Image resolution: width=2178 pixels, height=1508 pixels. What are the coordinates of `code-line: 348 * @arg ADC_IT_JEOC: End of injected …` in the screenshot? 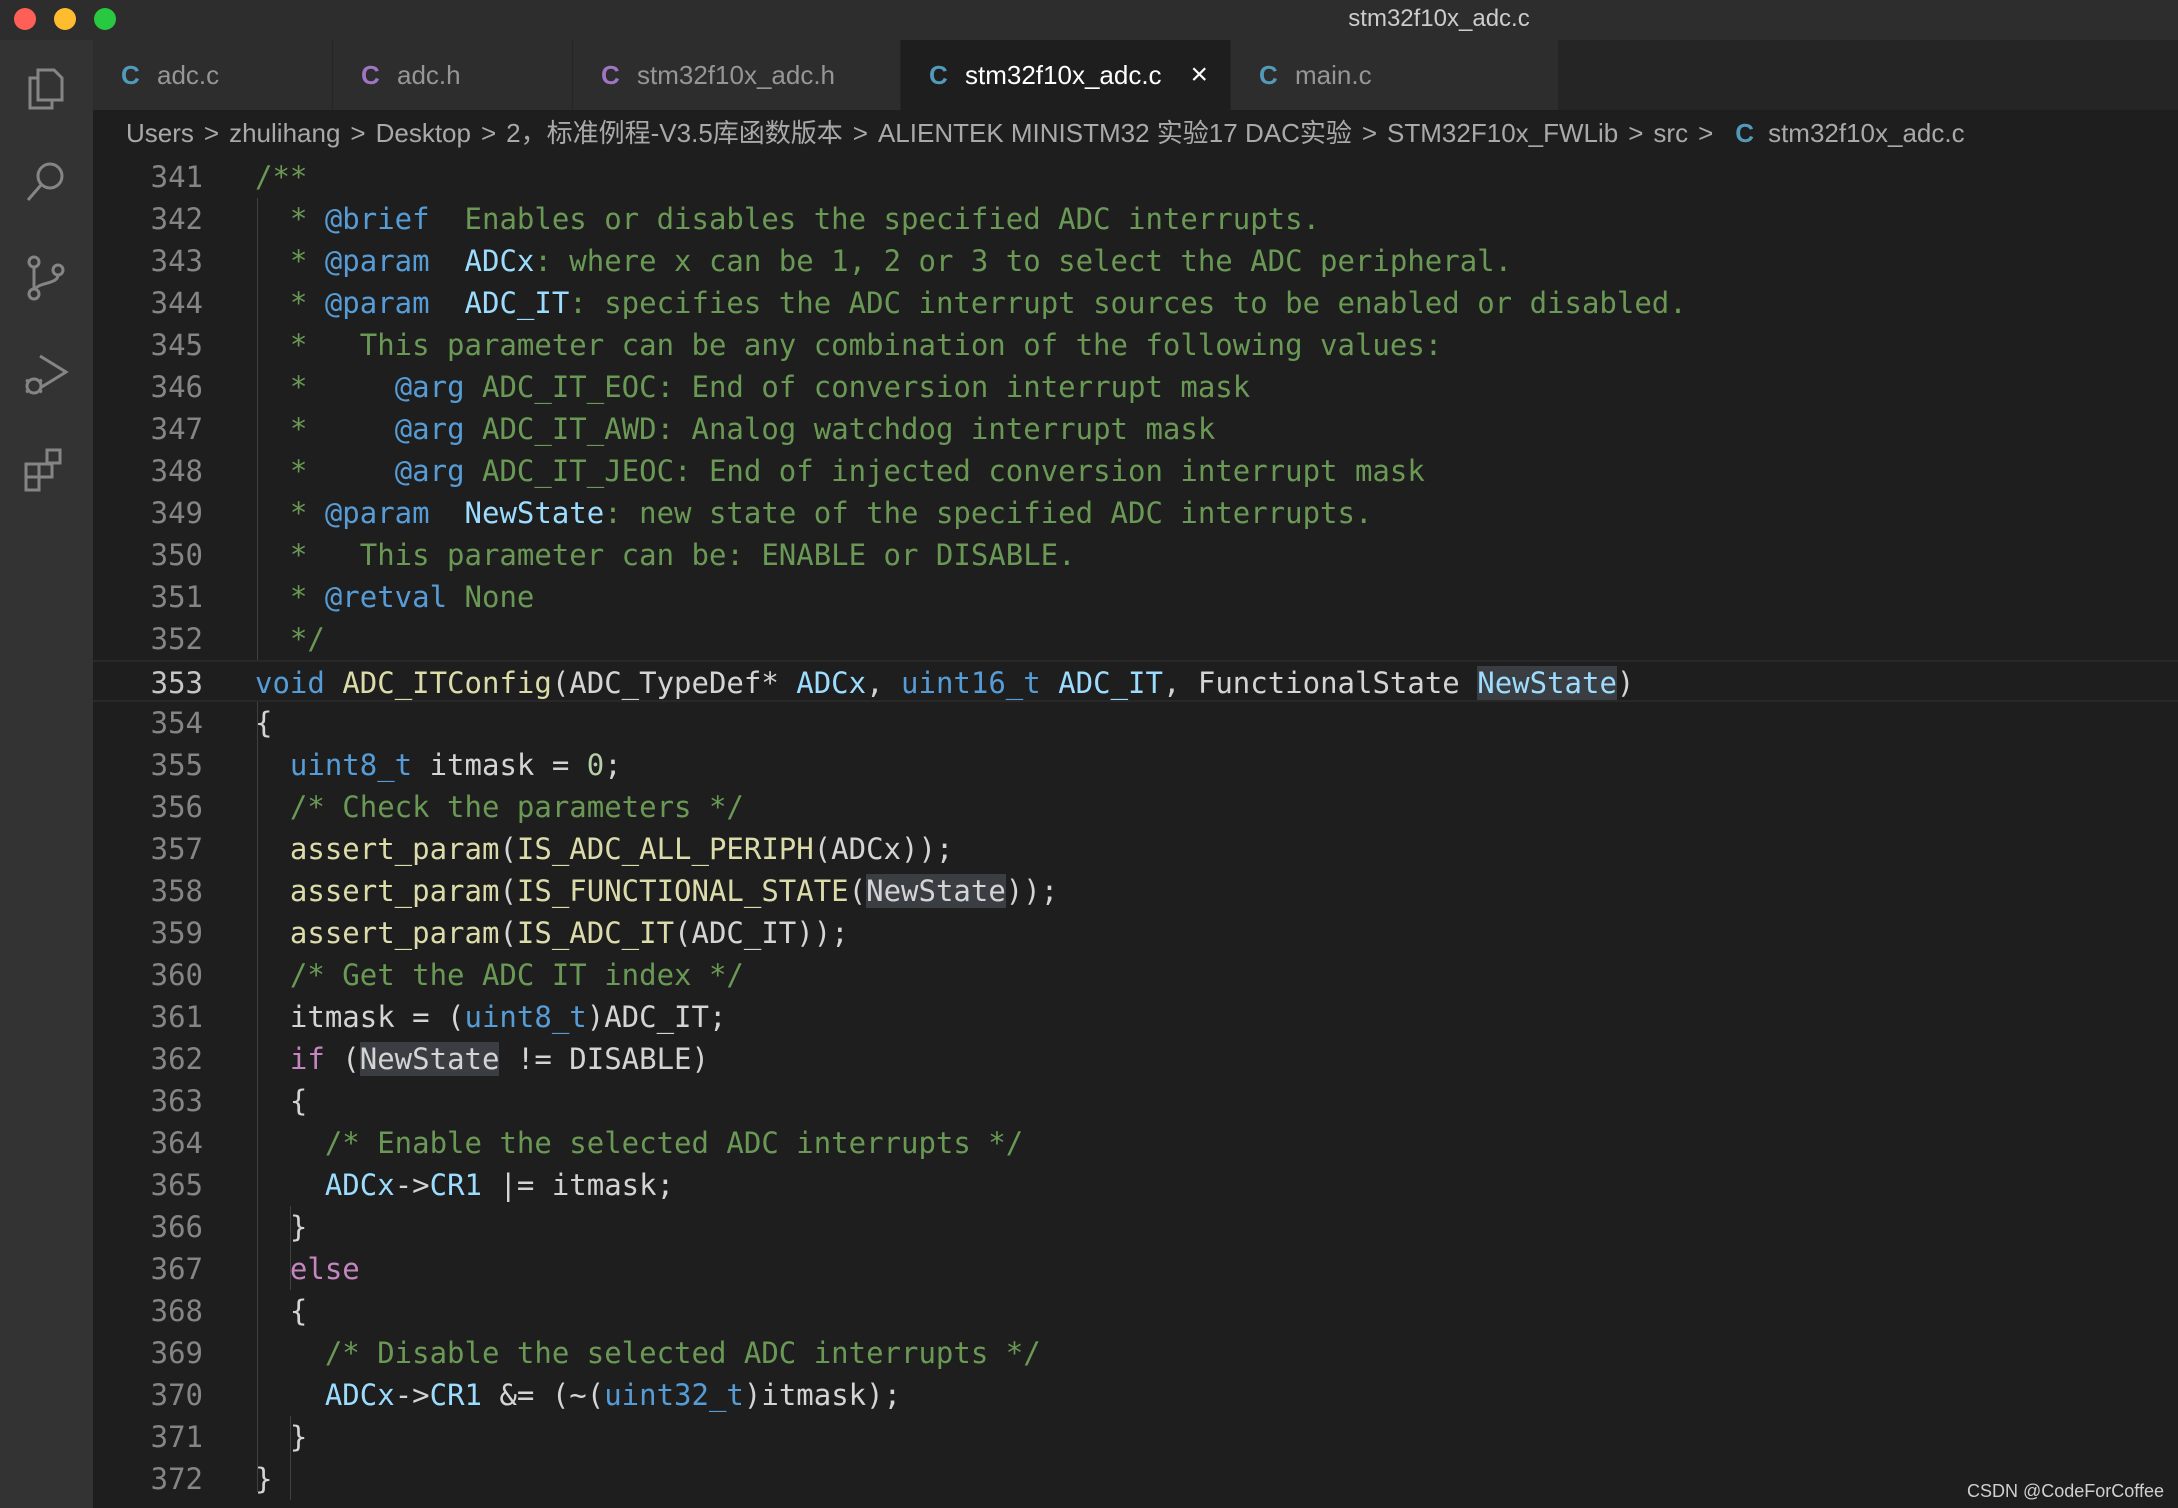 It's located at (1135, 471).